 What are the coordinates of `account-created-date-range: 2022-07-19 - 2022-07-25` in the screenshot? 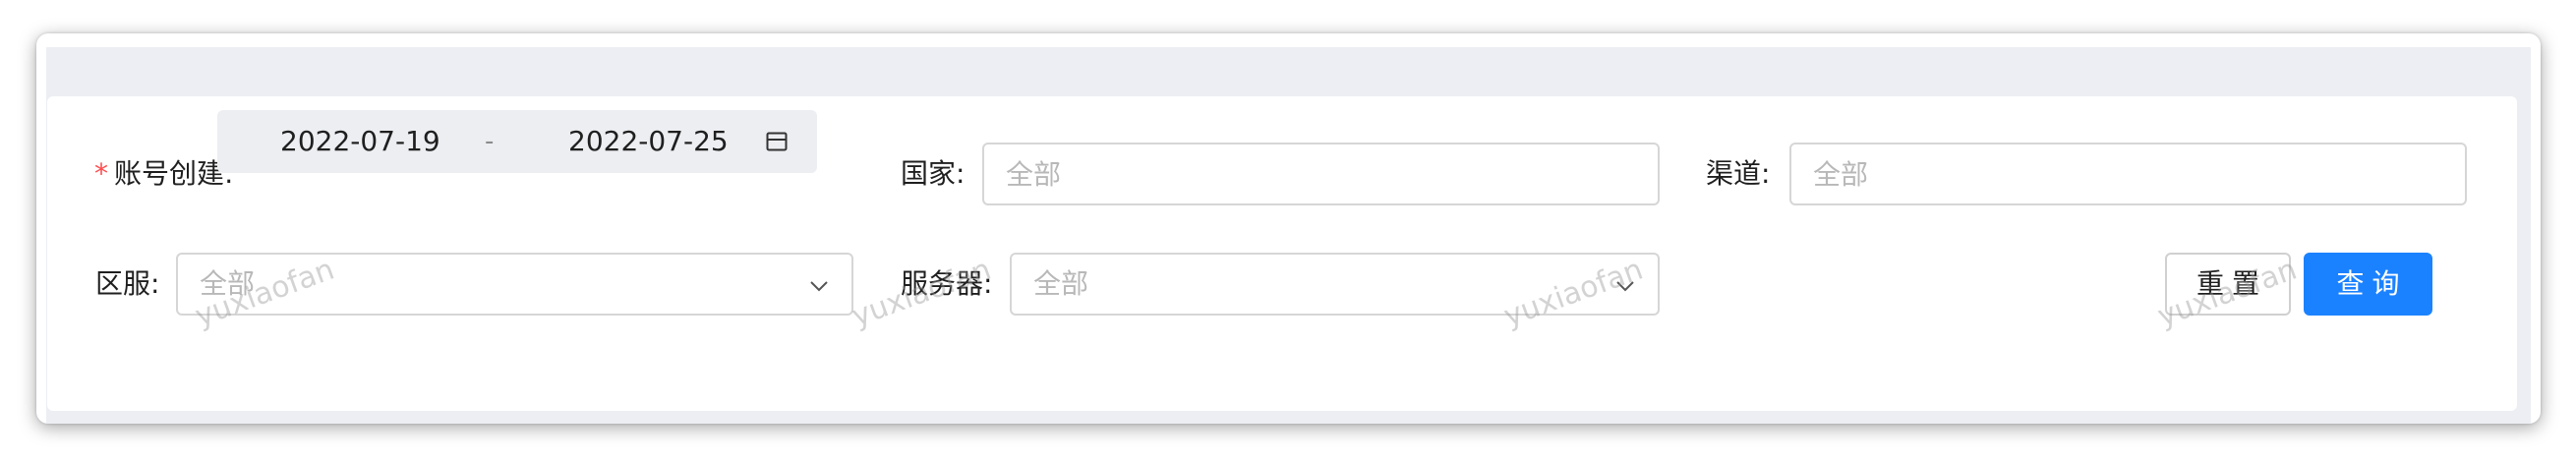 It's located at (517, 141).